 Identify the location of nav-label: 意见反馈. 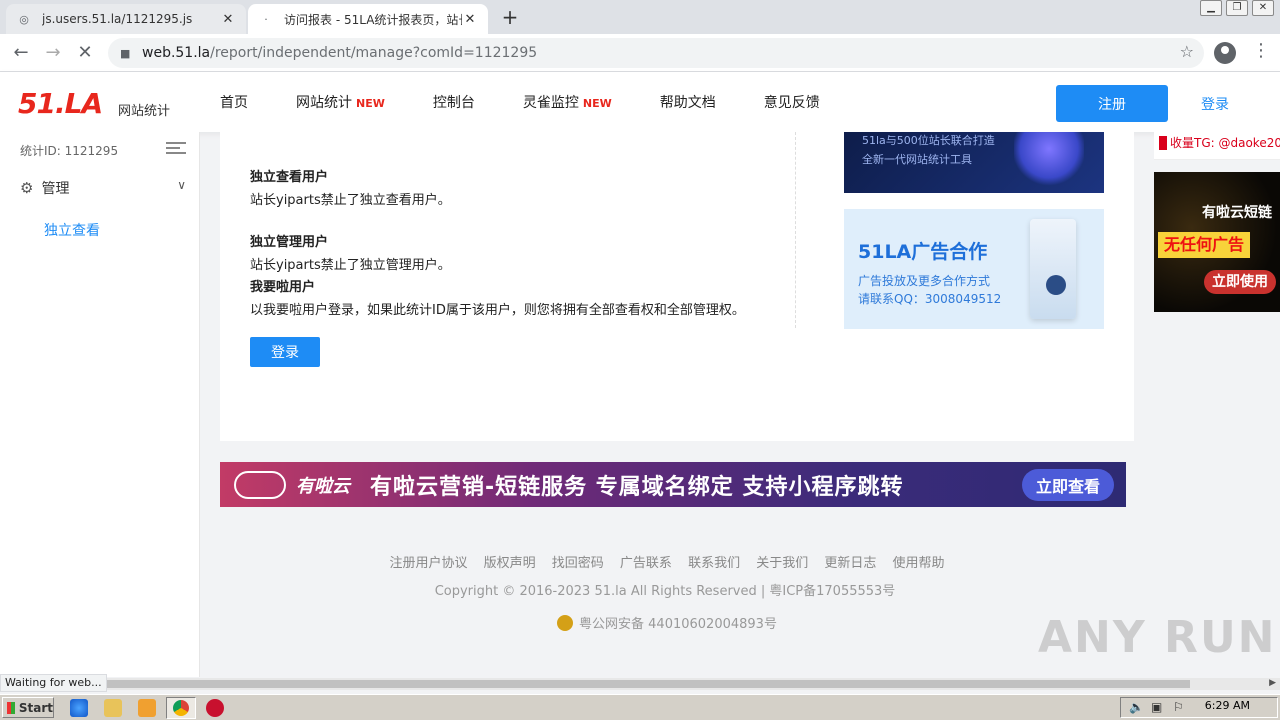
(791, 103).